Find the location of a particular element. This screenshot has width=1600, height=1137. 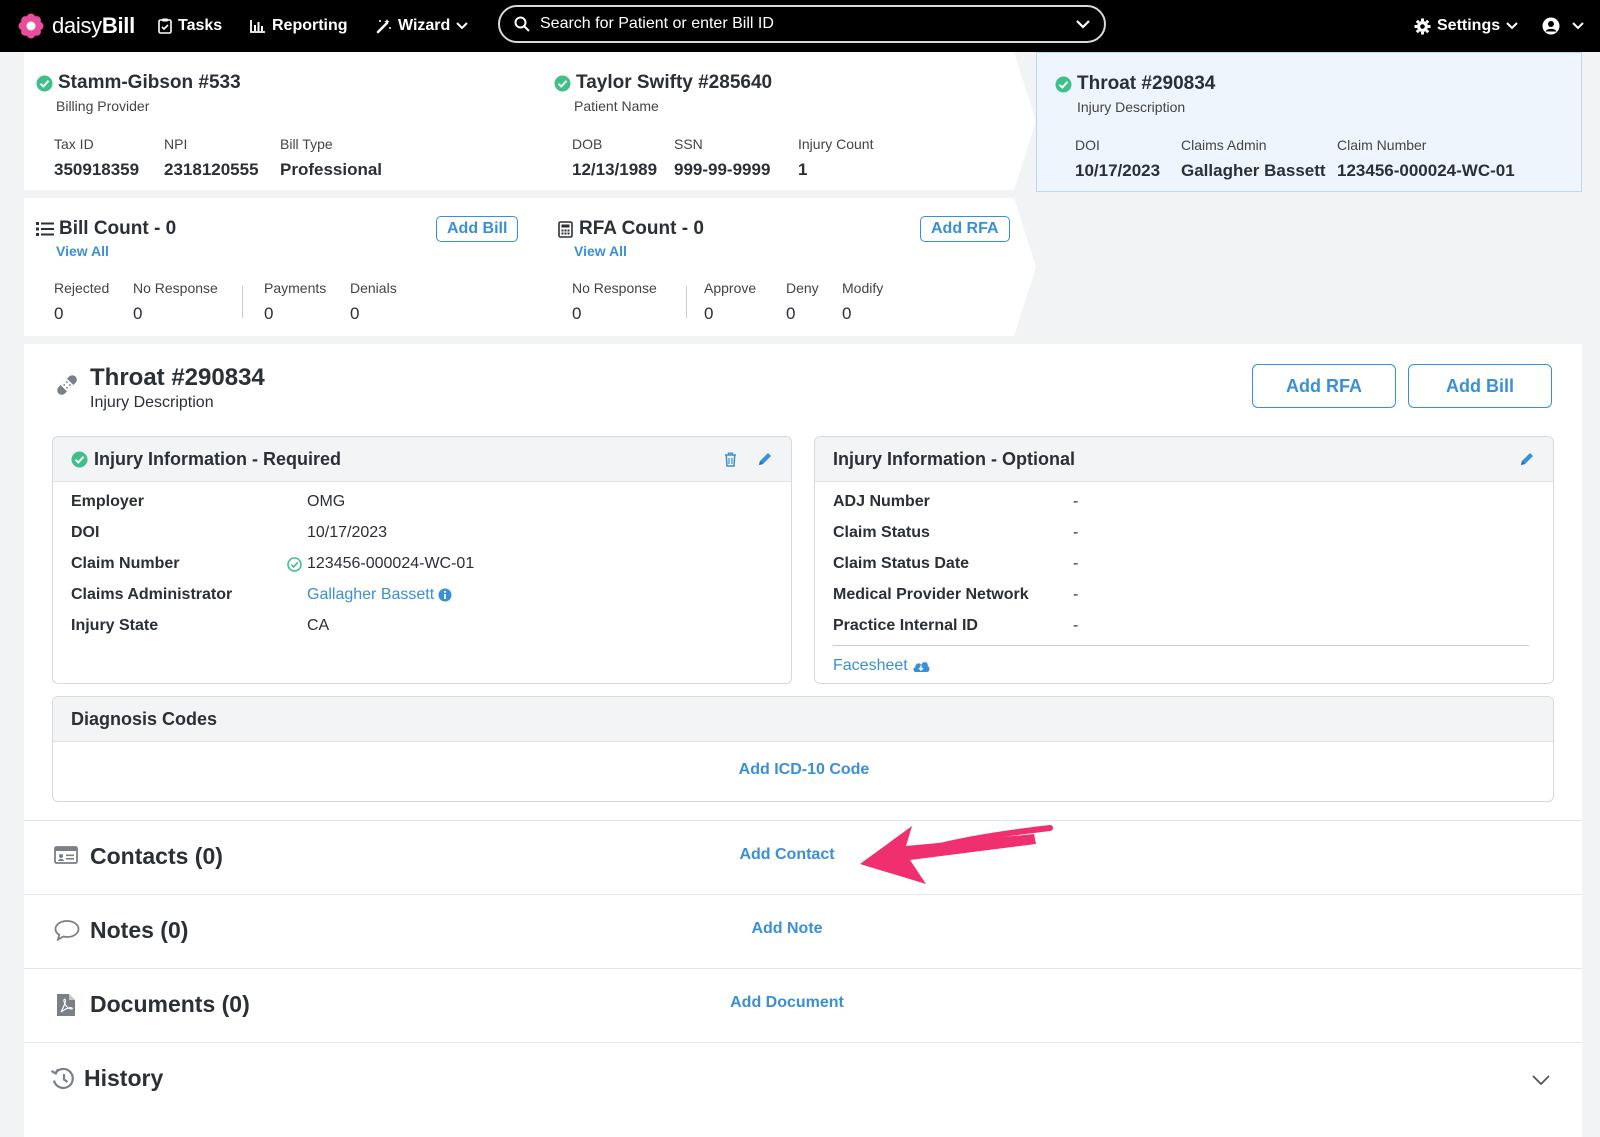

modify-stat: Modify 0 is located at coordinates (863, 301).